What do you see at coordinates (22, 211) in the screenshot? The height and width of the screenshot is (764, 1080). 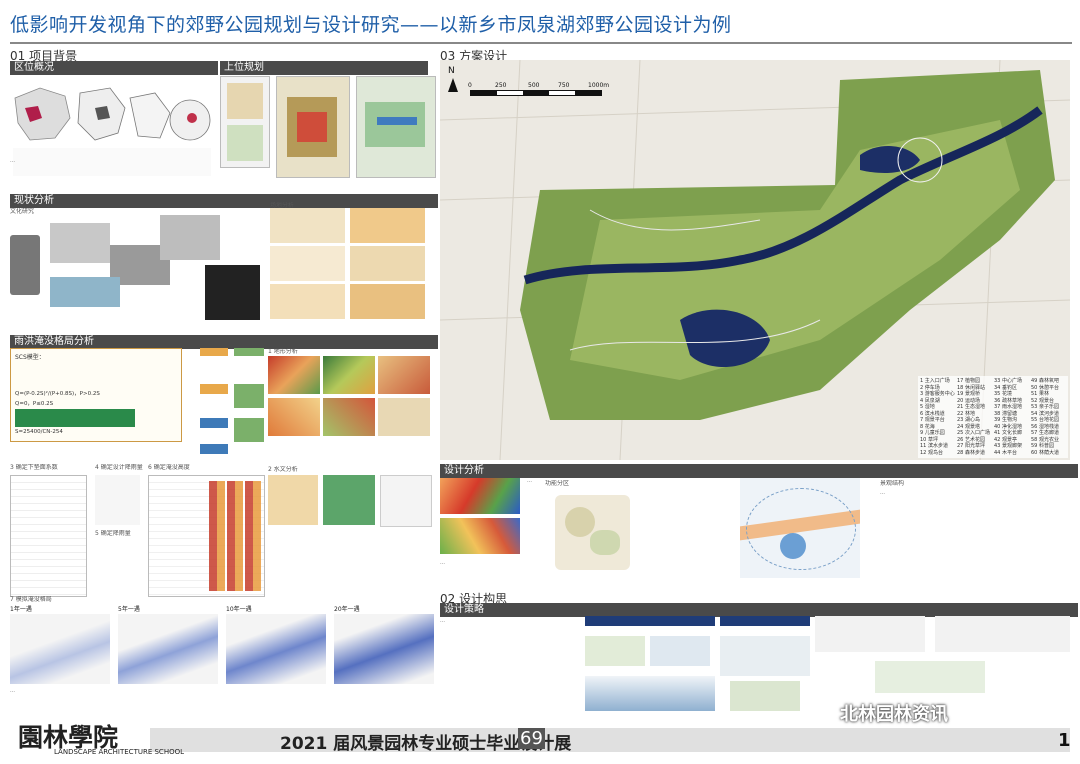 I see `label-culture: 文化研究` at bounding box center [22, 211].